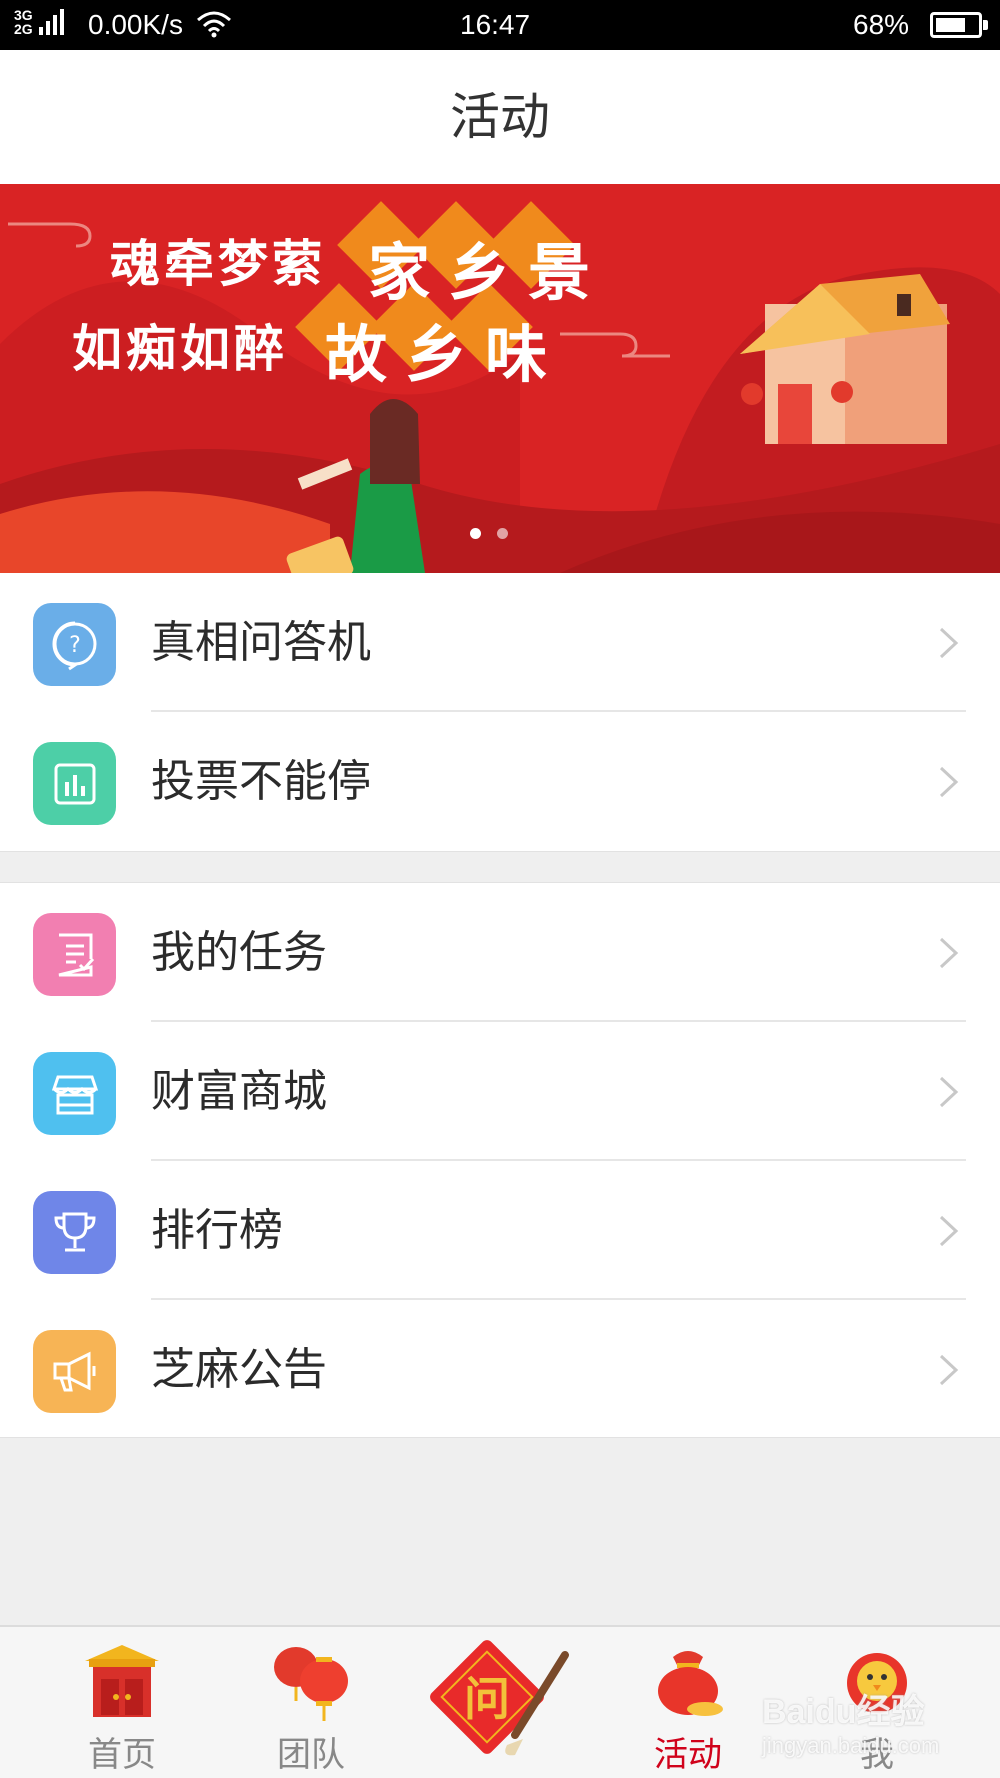 This screenshot has height=1778, width=1000. I want to click on banner-line-1: 魂牵梦萦, so click(218, 263).